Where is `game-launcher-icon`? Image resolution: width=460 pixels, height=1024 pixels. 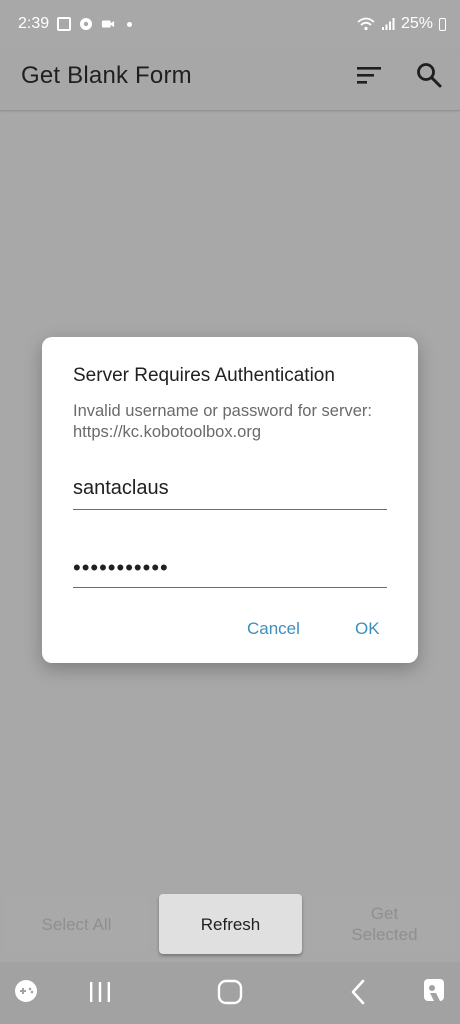
game-launcher-icon is located at coordinates (26, 991).